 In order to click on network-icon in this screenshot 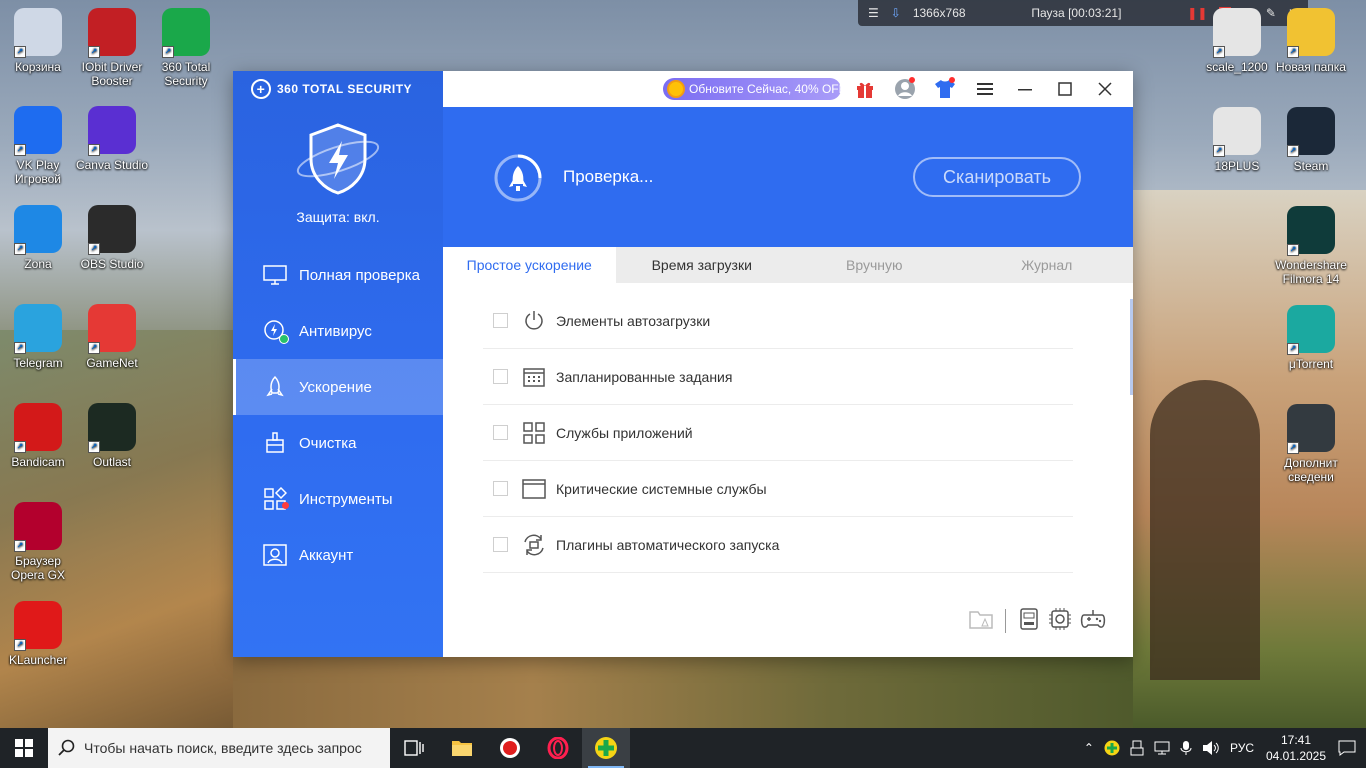, I will do `click(1162, 748)`.